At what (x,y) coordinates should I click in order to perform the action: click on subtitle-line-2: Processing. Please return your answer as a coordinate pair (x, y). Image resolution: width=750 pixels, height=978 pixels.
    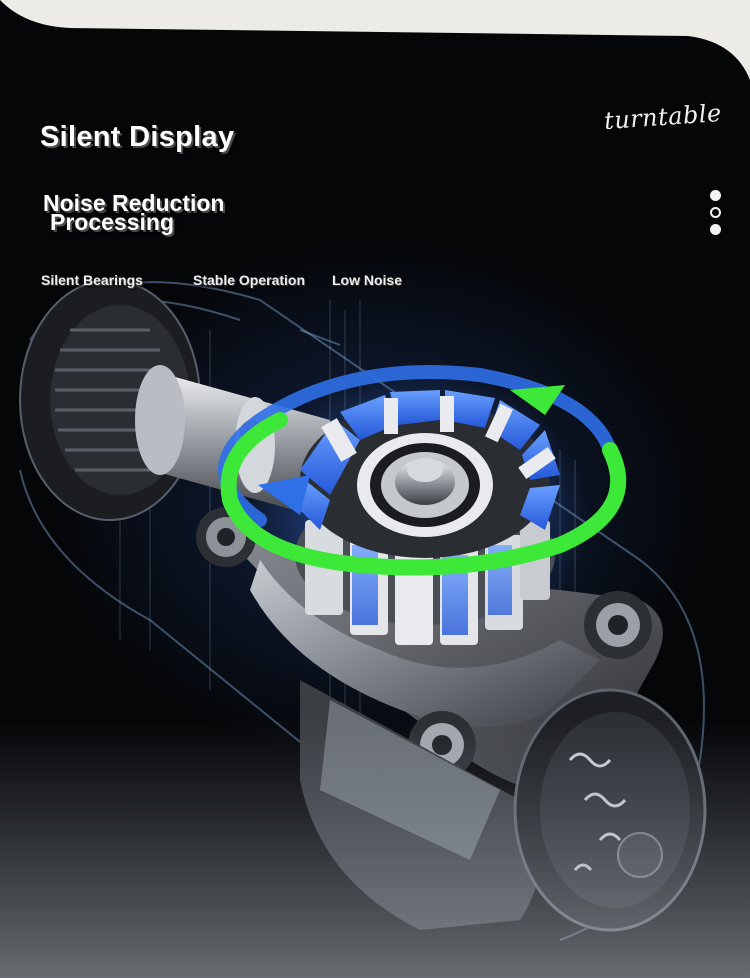
    Looking at the image, I should click on (112, 222).